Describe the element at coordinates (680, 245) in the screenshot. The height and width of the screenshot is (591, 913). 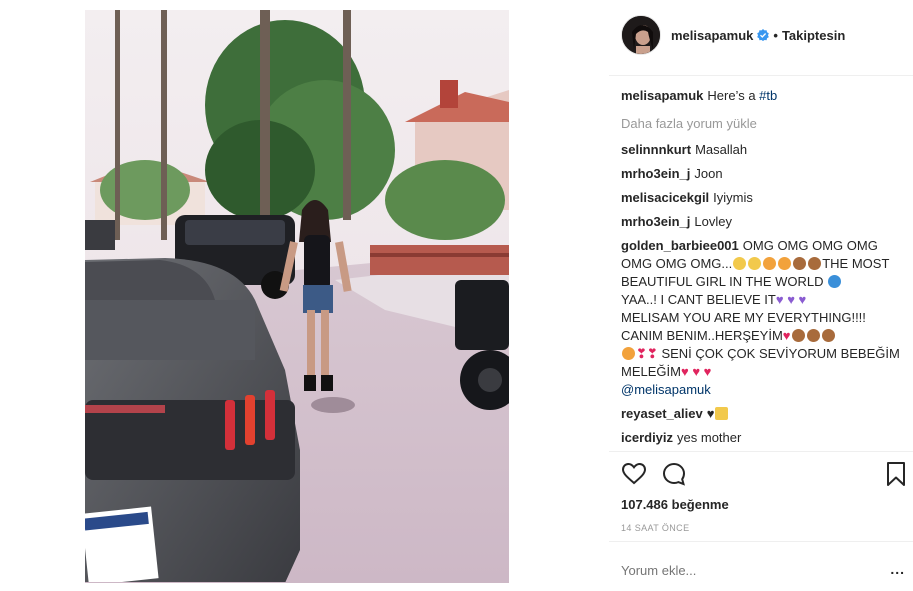
I see `comment-username: golden_barbiee001` at that location.